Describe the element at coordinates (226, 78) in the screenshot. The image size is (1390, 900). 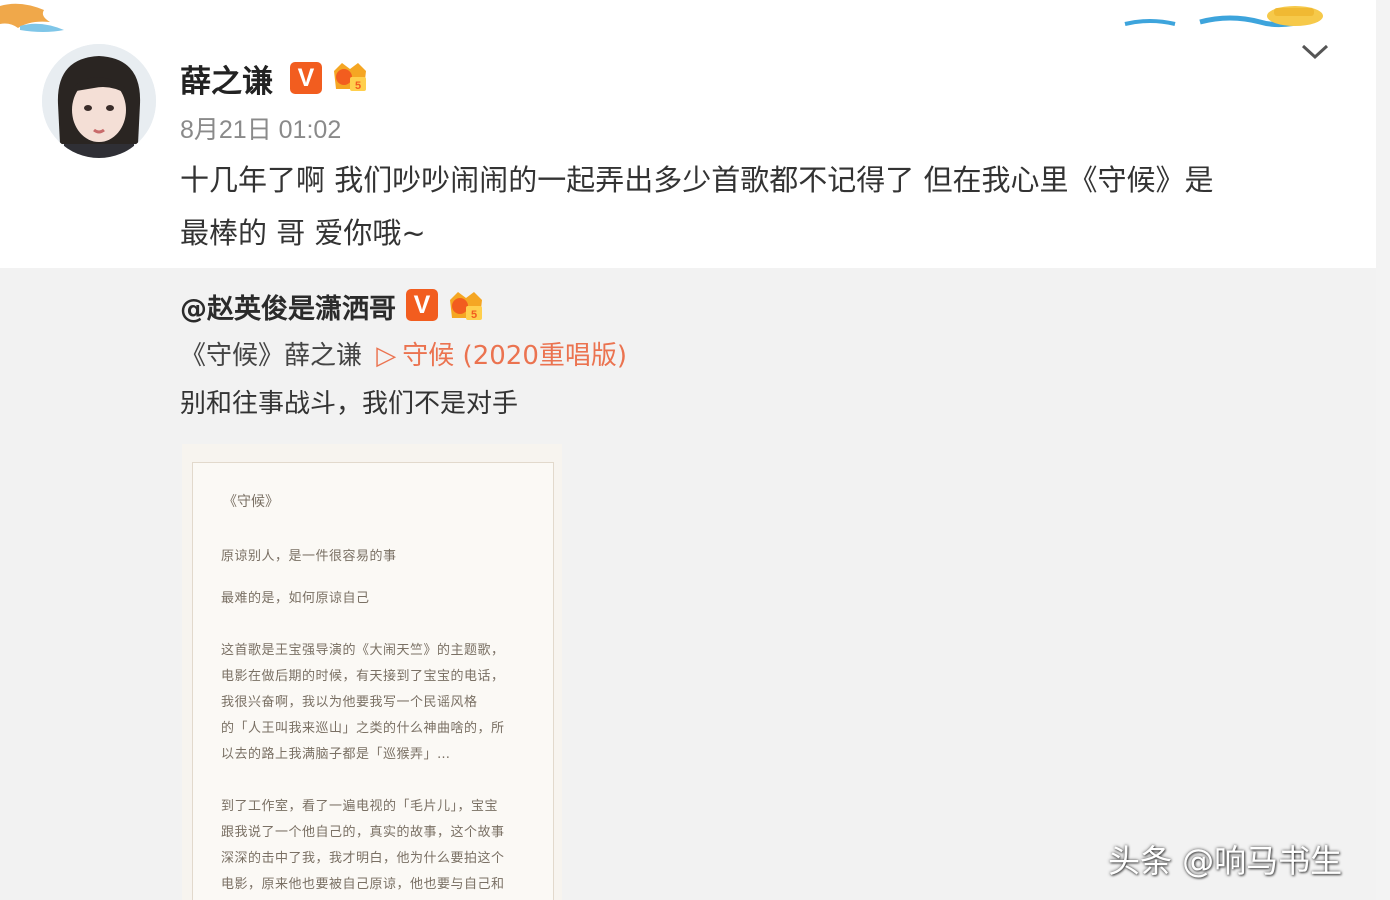
I see `author-name: 薛之谦` at that location.